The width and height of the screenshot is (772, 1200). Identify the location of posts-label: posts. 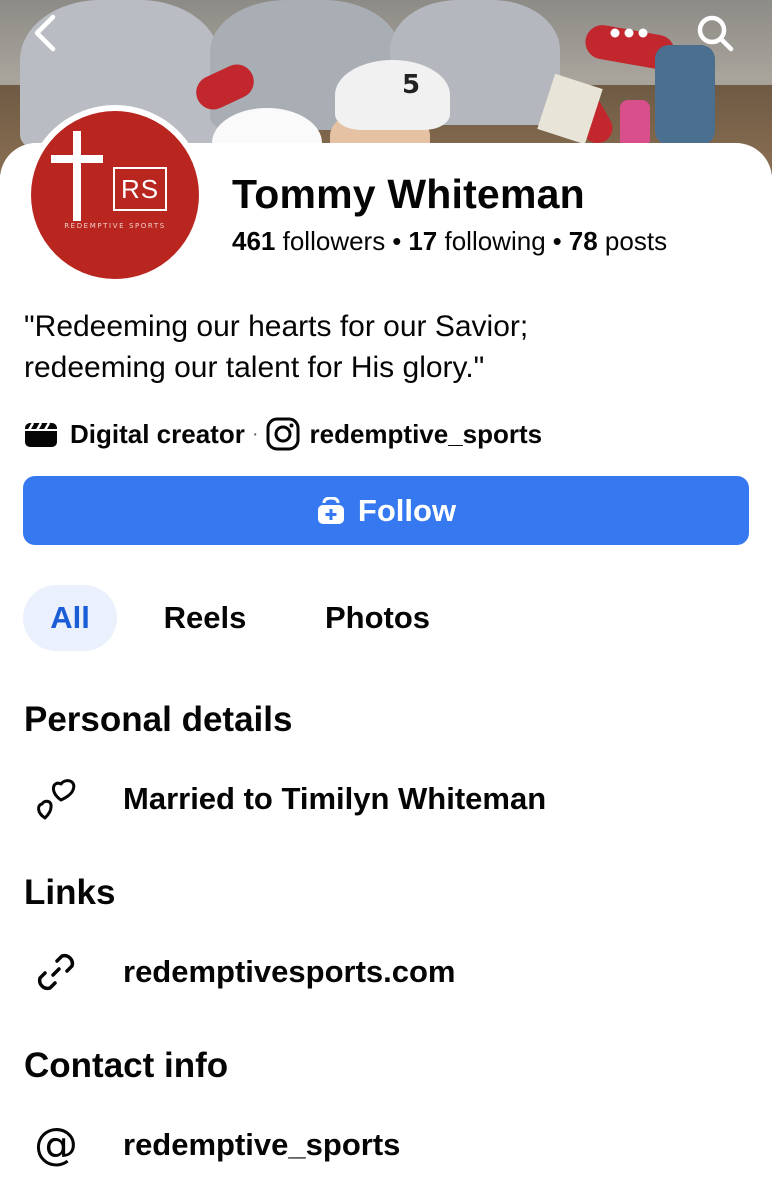
(636, 241).